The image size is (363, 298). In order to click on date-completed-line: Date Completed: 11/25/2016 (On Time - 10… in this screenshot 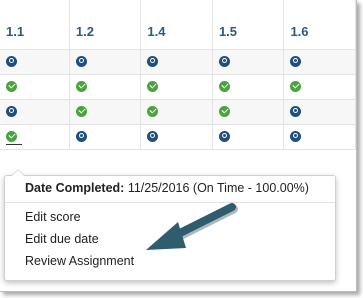, I will do `click(170, 189)`.